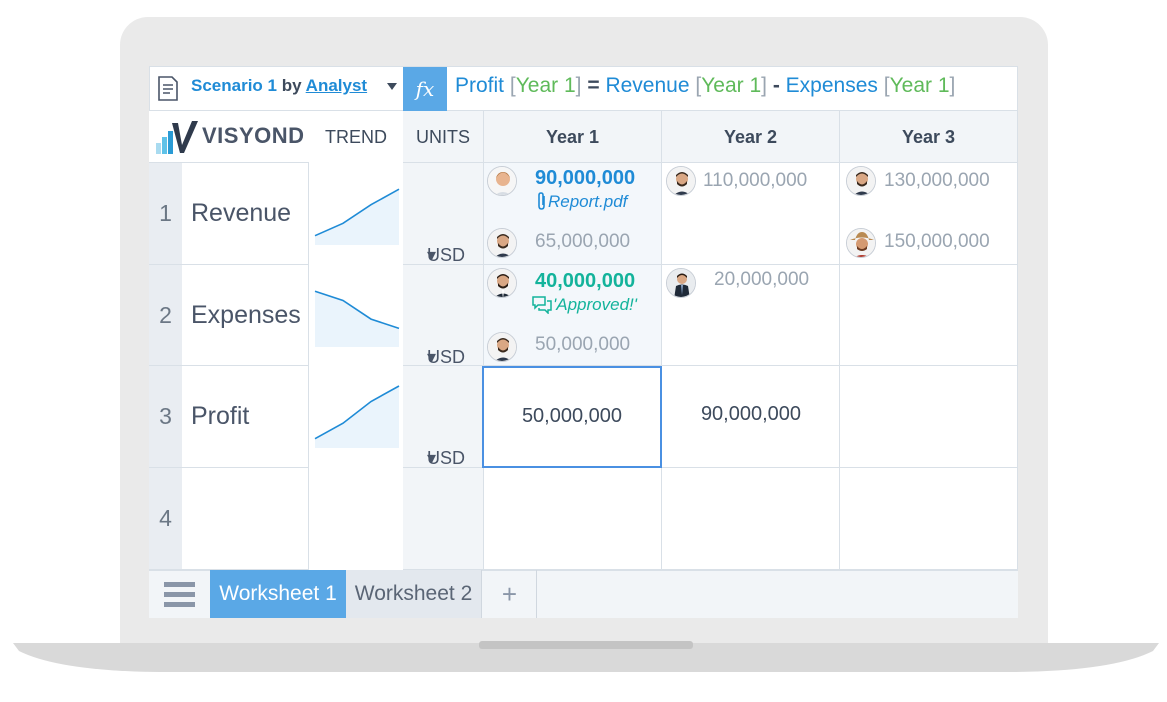  Describe the element at coordinates (587, 201) in the screenshot. I see `attachment-filename: Report.pdf` at that location.